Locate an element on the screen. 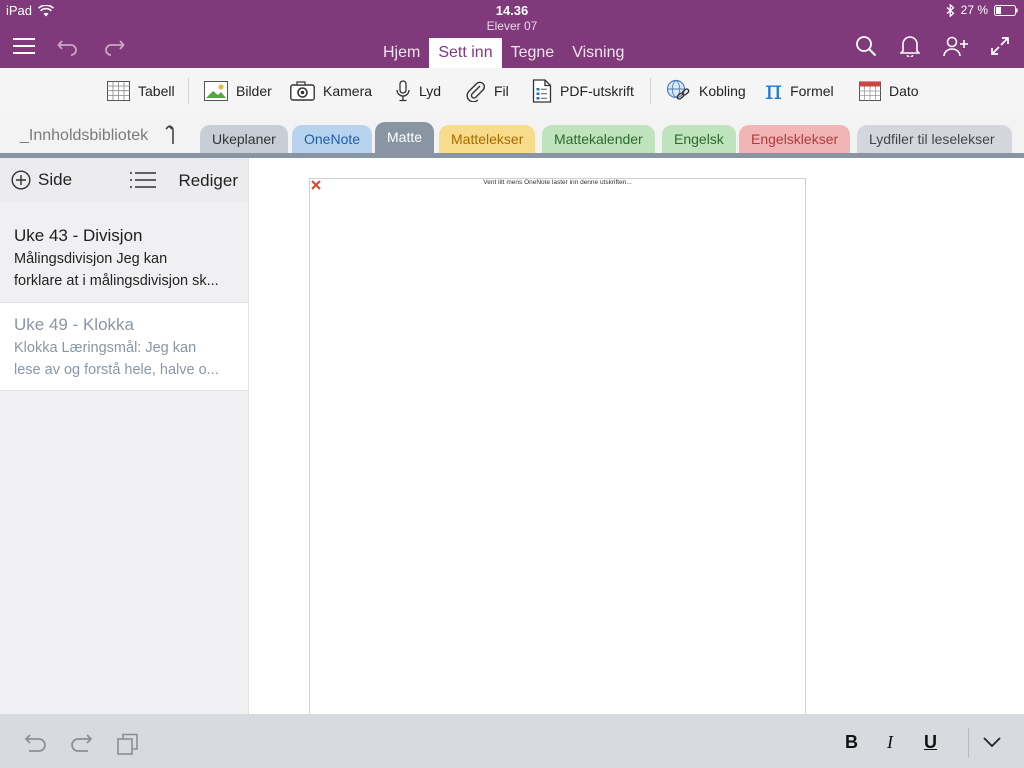 This screenshot has height=768, width=1024. section-tab-onenote: OneNote is located at coordinates (332, 139).